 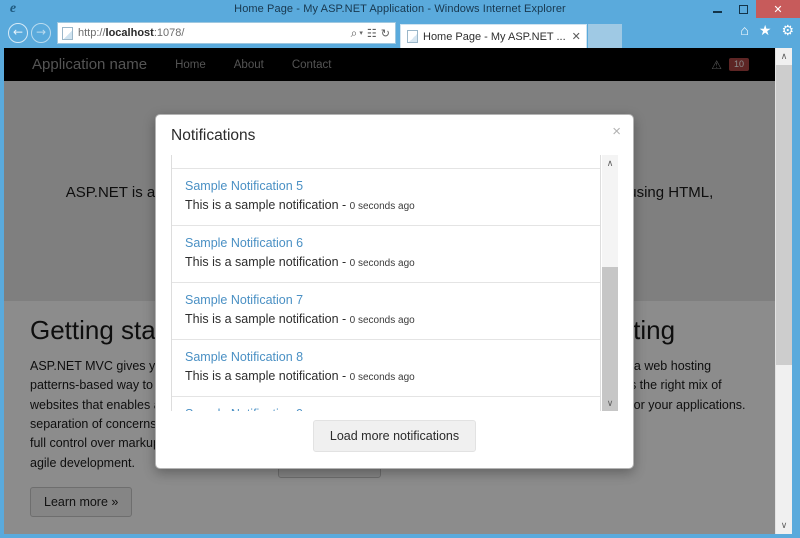 What do you see at coordinates (386, 186) in the screenshot?
I see `notification-title-link: Sample Notification 5` at bounding box center [386, 186].